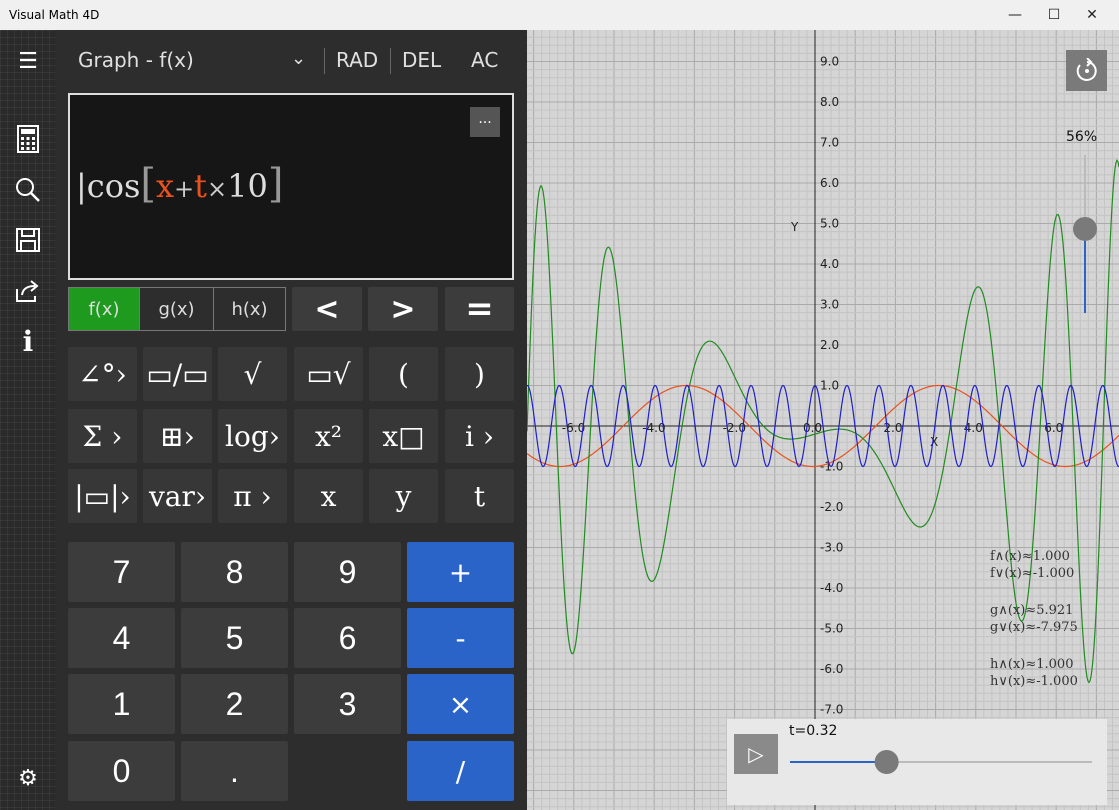  Describe the element at coordinates (275, 184) in the screenshot. I see `close-bracket: ]` at that location.